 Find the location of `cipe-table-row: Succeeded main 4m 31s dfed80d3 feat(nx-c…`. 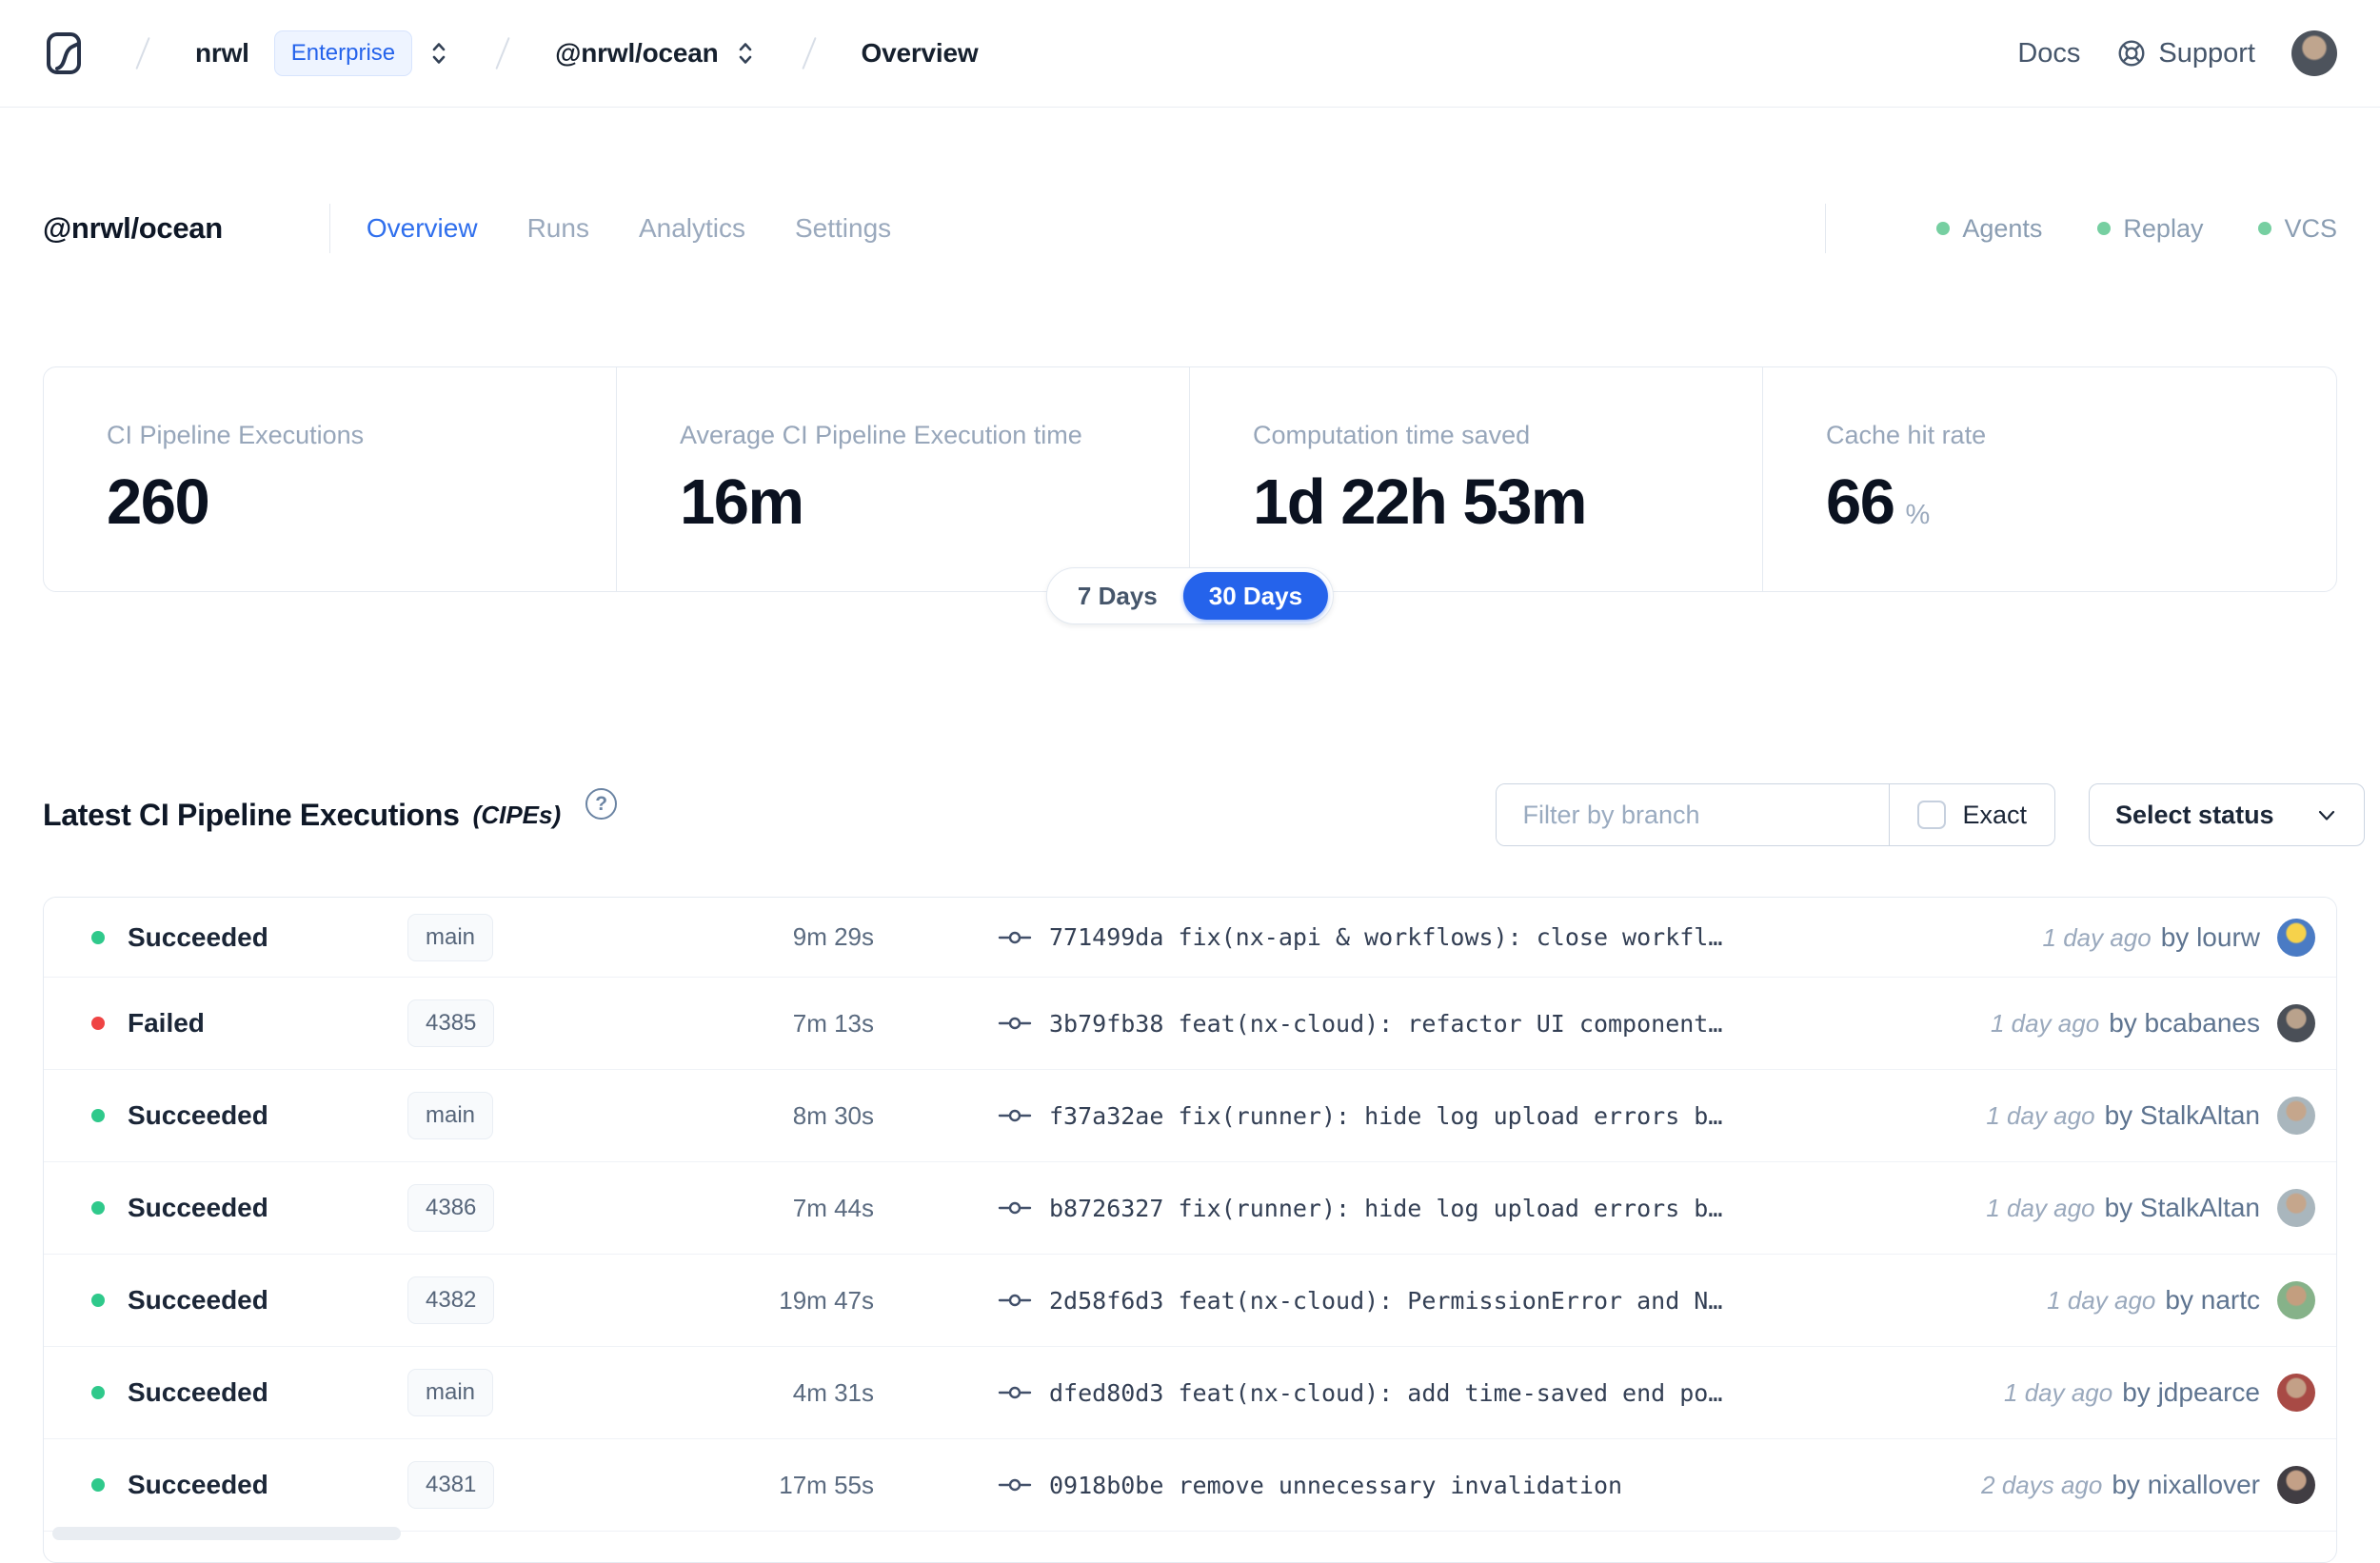

cipe-table-row: Succeeded main 4m 31s dfed80d3 feat(nx-c… is located at coordinates (1190, 1393).